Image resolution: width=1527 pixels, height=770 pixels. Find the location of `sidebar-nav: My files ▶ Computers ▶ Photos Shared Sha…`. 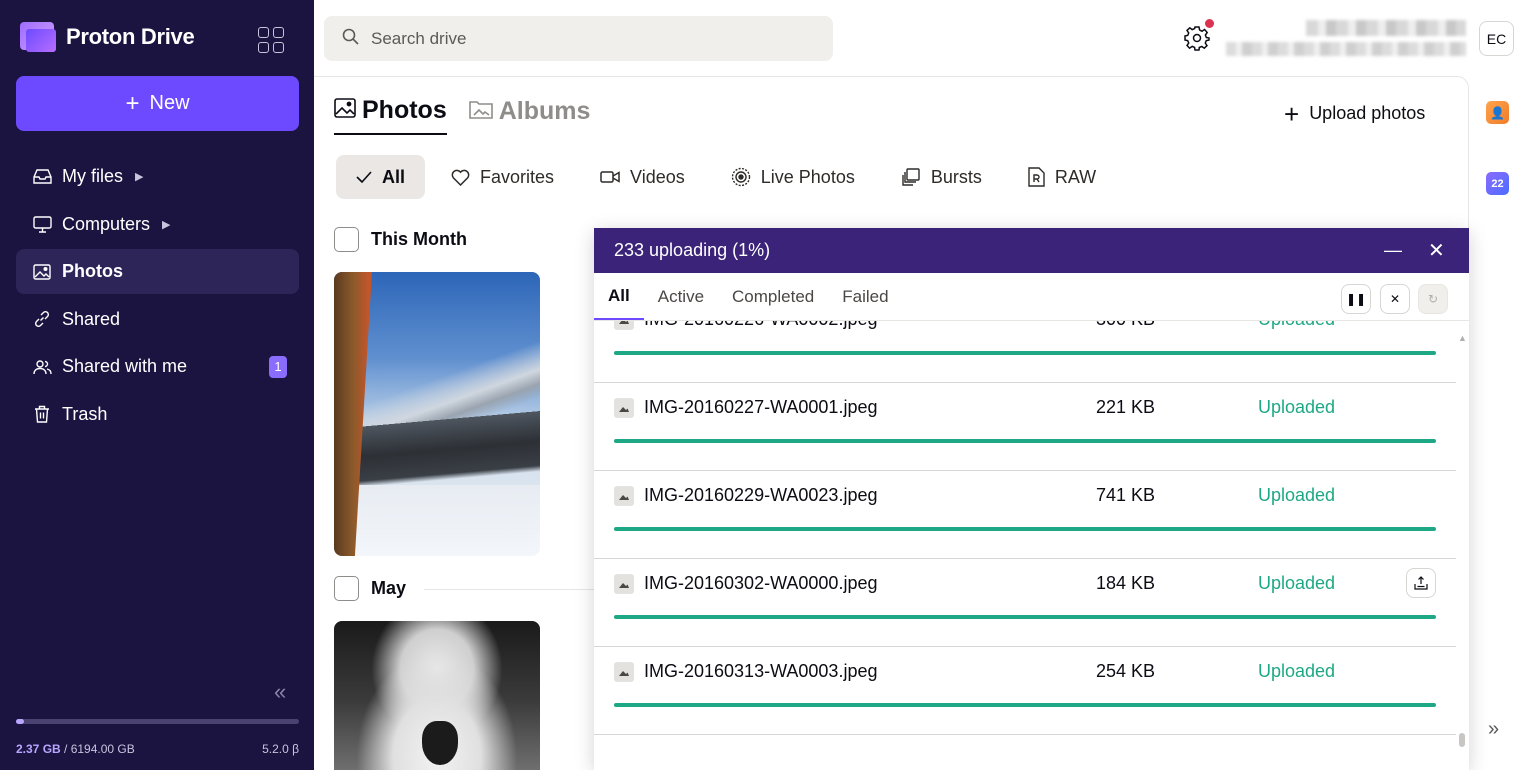

sidebar-nav: My files ▶ Computers ▶ Photos Shared Sha… is located at coordinates (157, 296).